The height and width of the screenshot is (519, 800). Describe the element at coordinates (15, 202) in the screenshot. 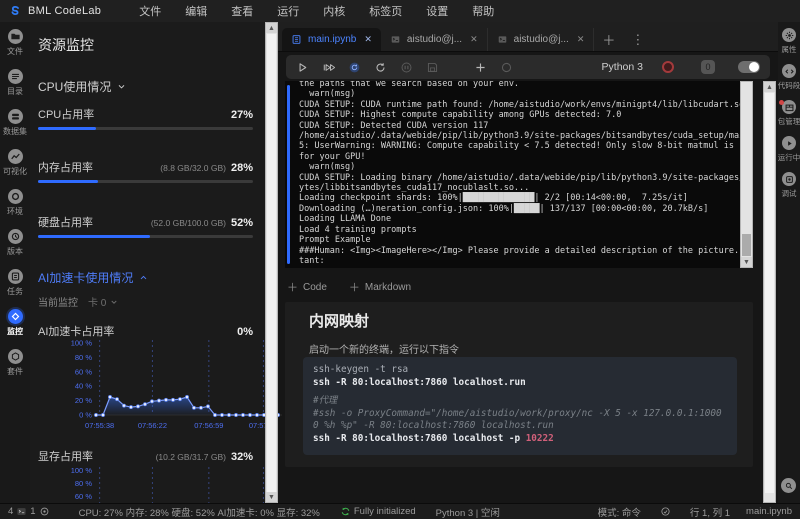

I see `sidebar-item-环境: 环境` at that location.